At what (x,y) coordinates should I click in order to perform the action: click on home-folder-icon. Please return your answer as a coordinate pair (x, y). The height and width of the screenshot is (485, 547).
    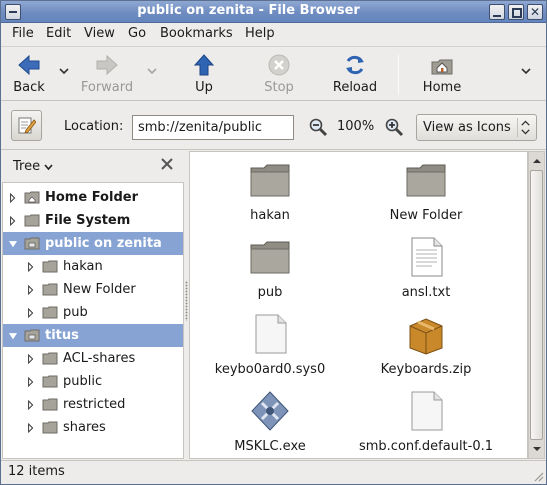
    Looking at the image, I should click on (32, 197).